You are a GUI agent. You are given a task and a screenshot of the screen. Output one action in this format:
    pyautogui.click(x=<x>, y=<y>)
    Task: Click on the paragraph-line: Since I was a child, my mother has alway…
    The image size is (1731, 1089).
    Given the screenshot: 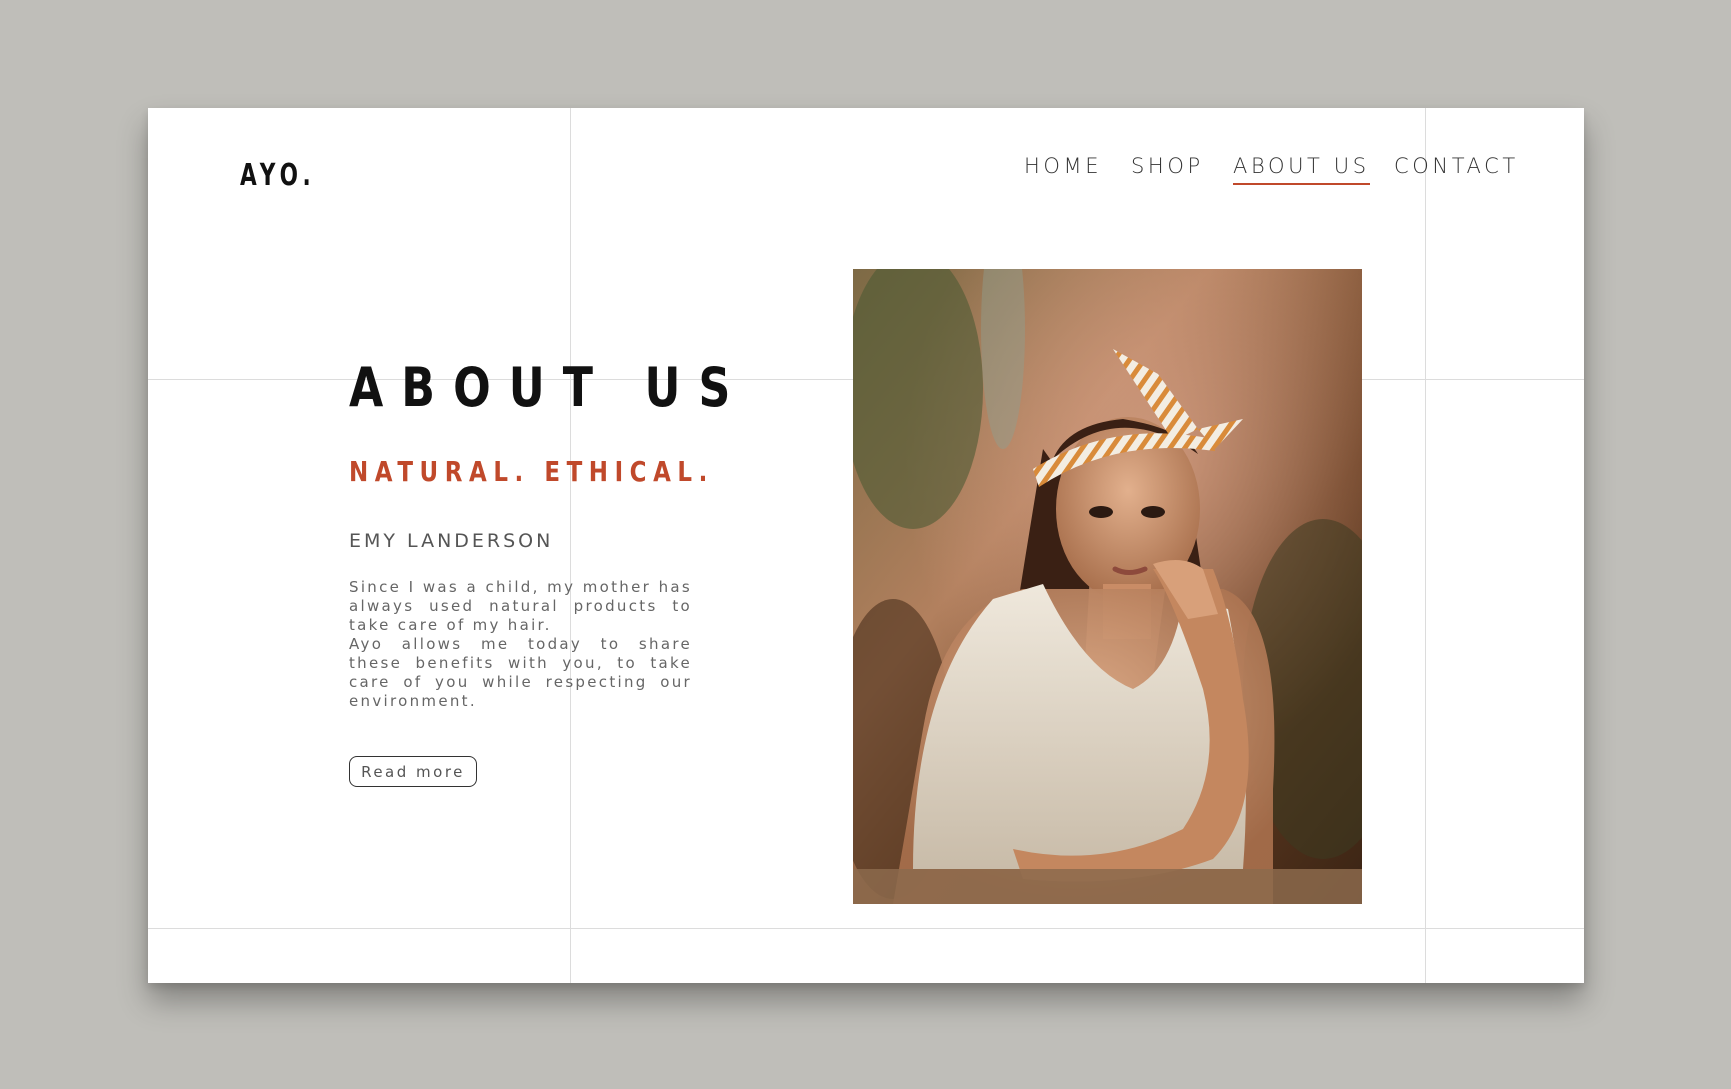 What is the action you would take?
    pyautogui.click(x=520, y=606)
    